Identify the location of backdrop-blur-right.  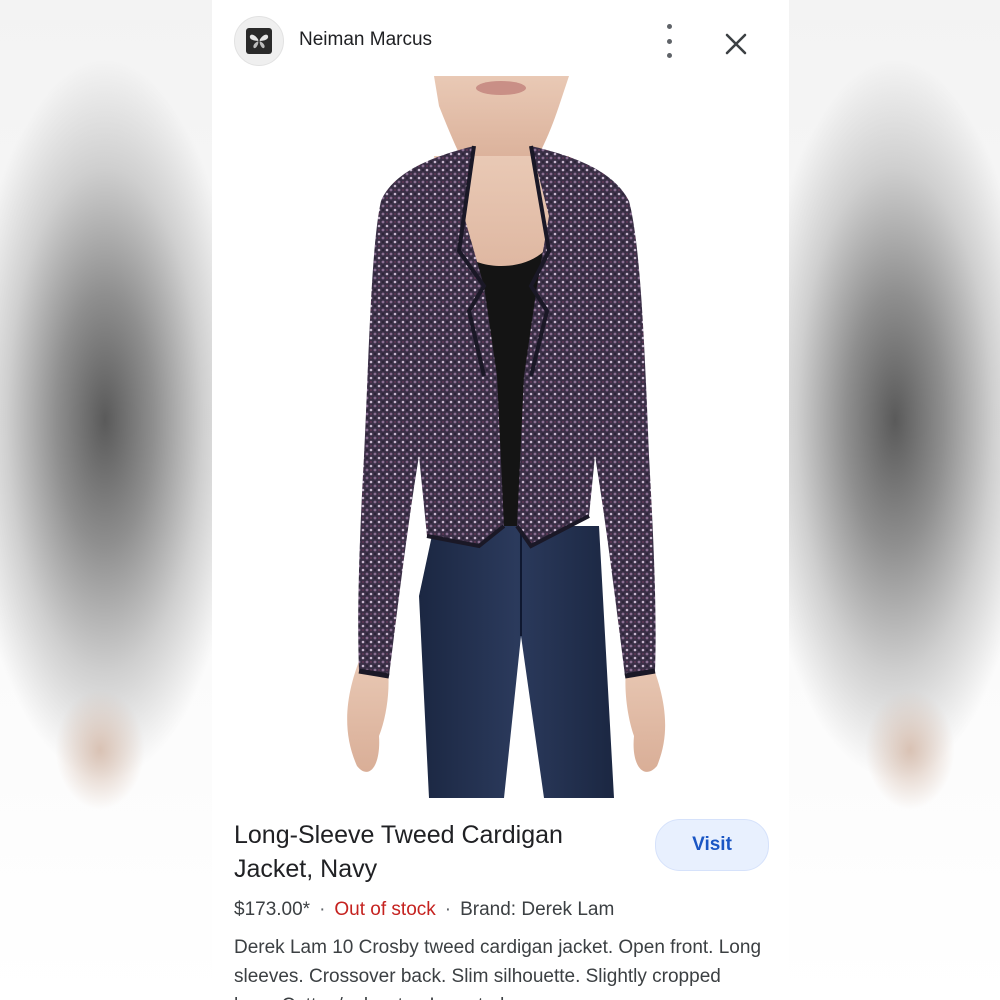
(910, 750).